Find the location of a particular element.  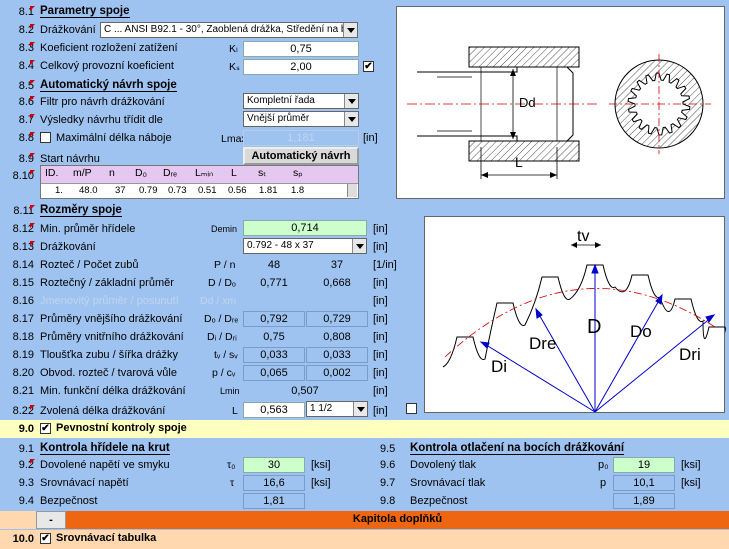

label-dri: Dri is located at coordinates (690, 354).